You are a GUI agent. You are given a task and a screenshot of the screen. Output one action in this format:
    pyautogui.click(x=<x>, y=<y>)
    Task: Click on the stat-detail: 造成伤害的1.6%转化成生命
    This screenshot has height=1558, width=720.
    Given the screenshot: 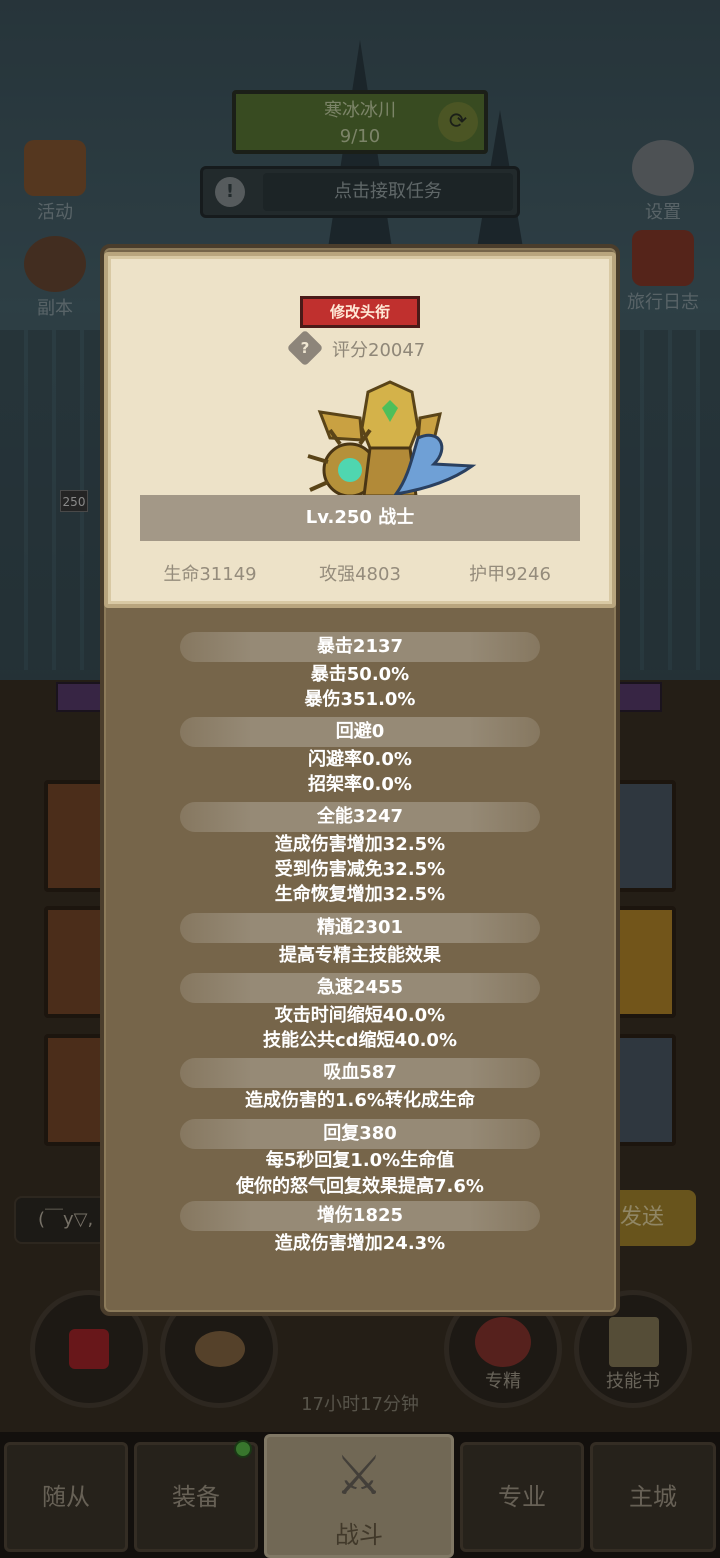 What is the action you would take?
    pyautogui.click(x=360, y=1100)
    